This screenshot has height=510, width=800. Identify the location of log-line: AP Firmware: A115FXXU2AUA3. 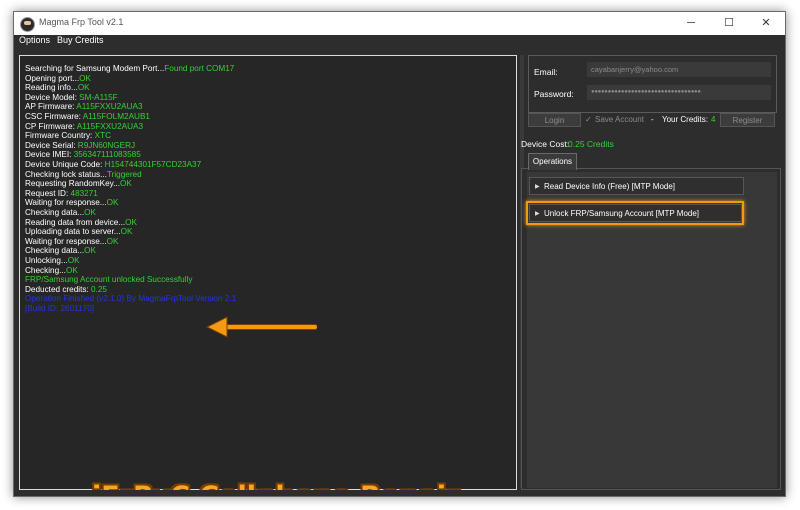
(84, 107).